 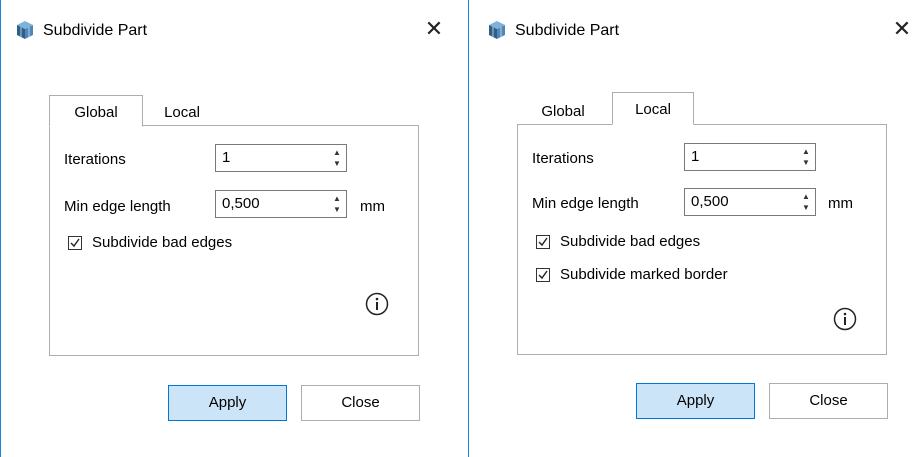 What do you see at coordinates (644, 274) in the screenshot?
I see `checkbox-label: Subdivide marked border` at bounding box center [644, 274].